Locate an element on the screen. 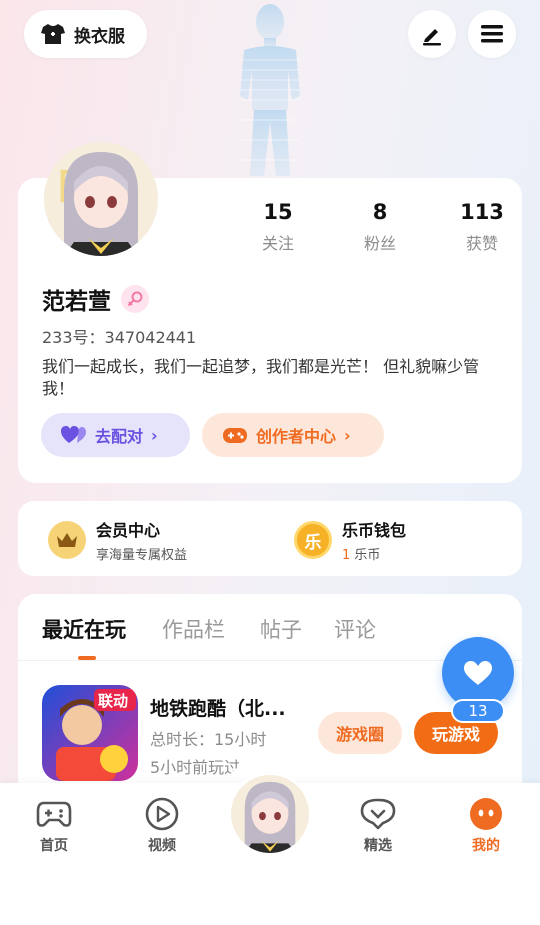  nickname-row: 范若萱 is located at coordinates (95, 299).